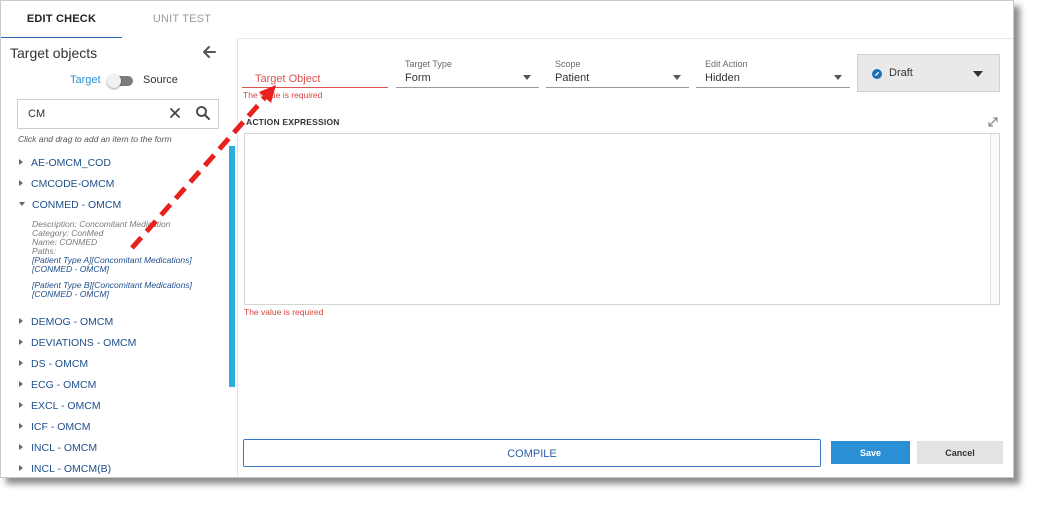 This screenshot has width=1044, height=505. What do you see at coordinates (507, 20) in the screenshot?
I see `tab-bar: EDIT CHECK UNIT TEST` at bounding box center [507, 20].